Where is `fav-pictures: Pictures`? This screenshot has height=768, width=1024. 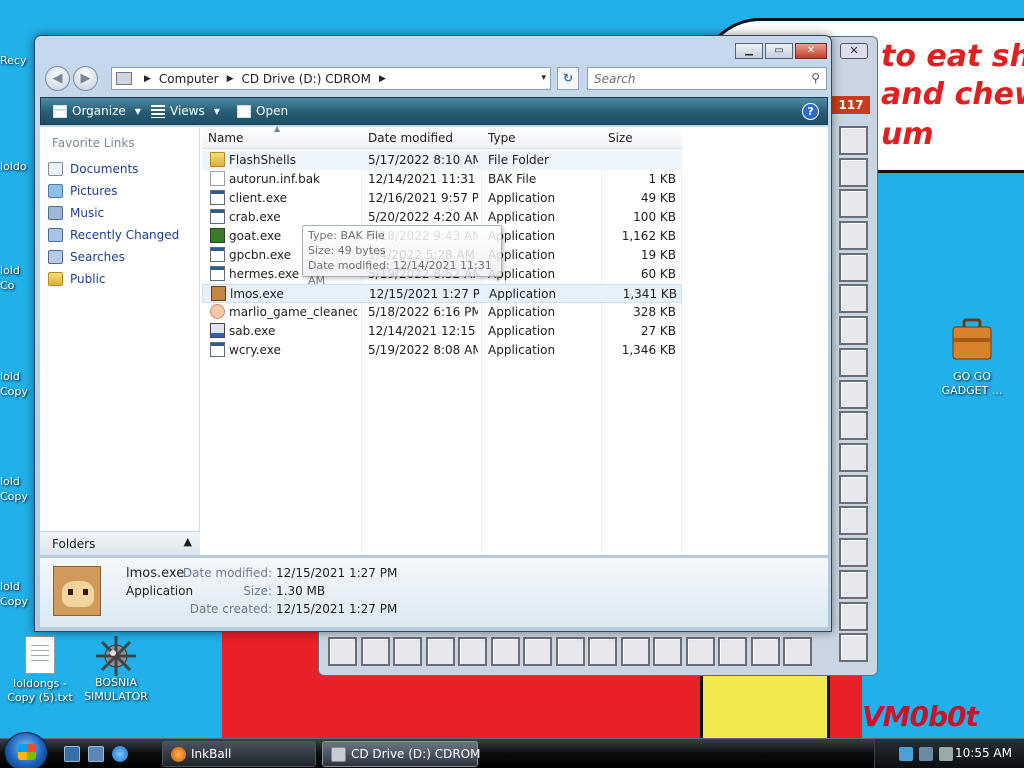
fav-pictures: Pictures is located at coordinates (83, 191).